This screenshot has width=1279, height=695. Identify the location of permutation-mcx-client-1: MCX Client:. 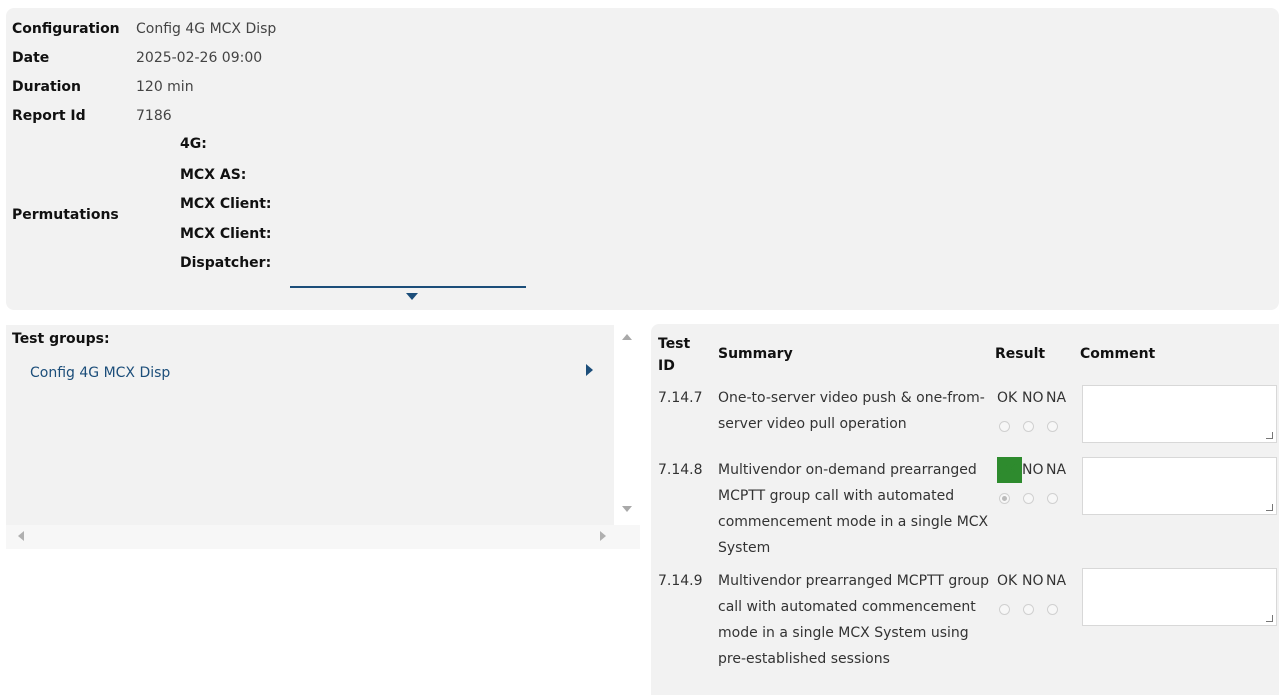
(226, 204).